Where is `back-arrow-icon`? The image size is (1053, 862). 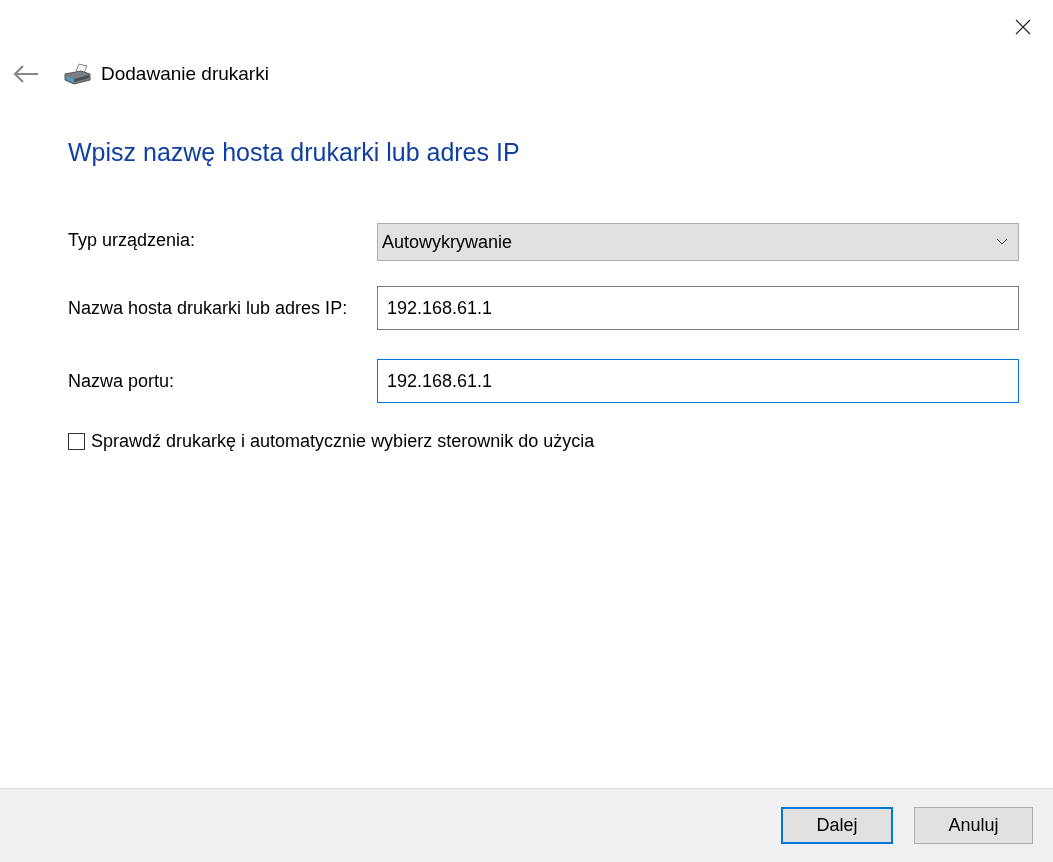 back-arrow-icon is located at coordinates (26, 74).